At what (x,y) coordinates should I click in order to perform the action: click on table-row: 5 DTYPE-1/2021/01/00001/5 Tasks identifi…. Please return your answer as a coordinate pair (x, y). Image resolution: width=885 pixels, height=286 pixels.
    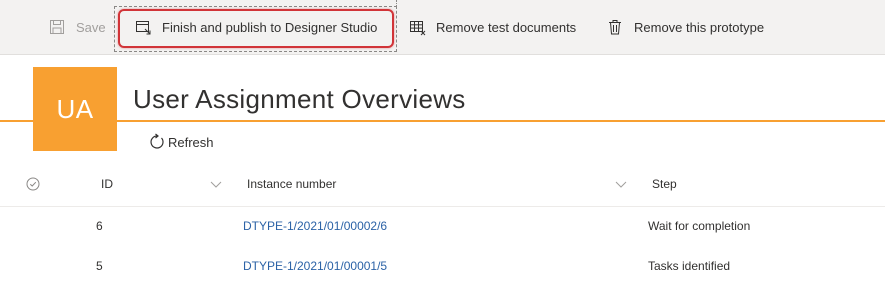
    Looking at the image, I should click on (442, 266).